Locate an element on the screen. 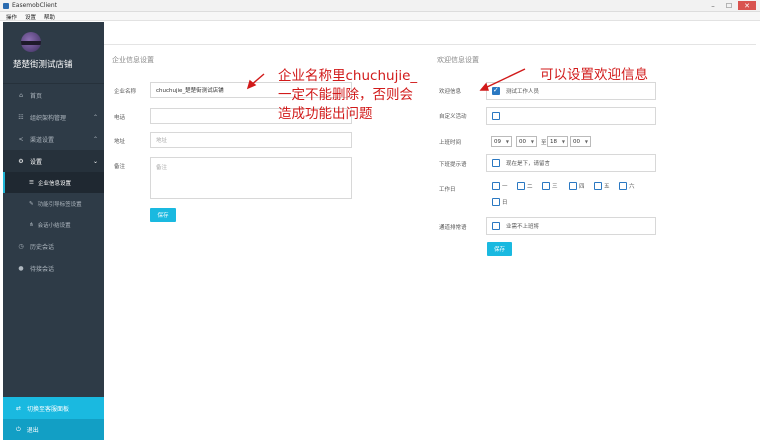 The width and height of the screenshot is (760, 444). day-label: 五 is located at coordinates (607, 187).